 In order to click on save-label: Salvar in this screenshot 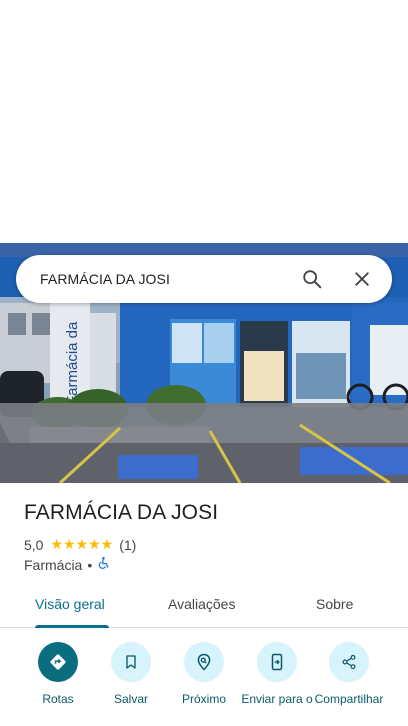, I will do `click(130, 699)`.